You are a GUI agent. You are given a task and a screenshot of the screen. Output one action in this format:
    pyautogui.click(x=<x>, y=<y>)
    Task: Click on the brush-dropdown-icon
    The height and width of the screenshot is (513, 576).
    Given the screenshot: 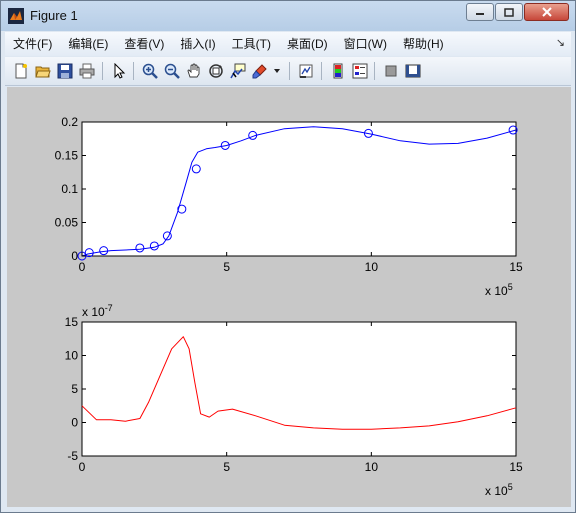 What is the action you would take?
    pyautogui.click(x=277, y=71)
    